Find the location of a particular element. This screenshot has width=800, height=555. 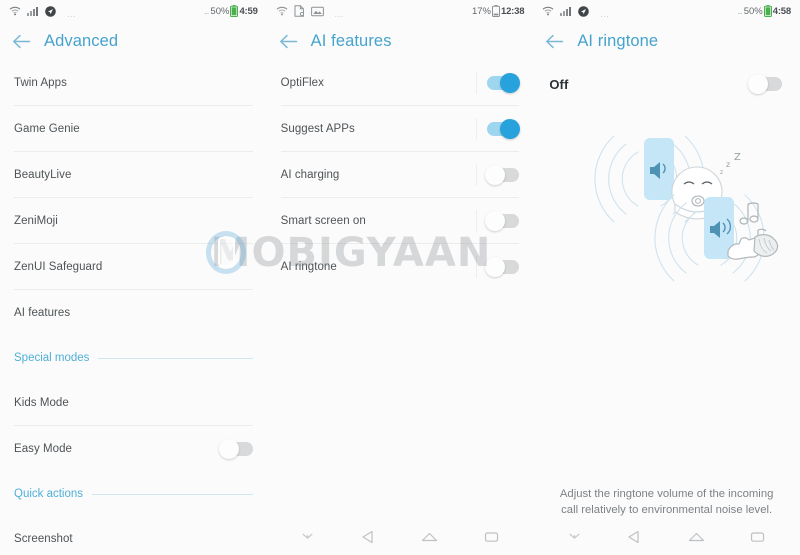

clock: 12:38 is located at coordinates (513, 11).